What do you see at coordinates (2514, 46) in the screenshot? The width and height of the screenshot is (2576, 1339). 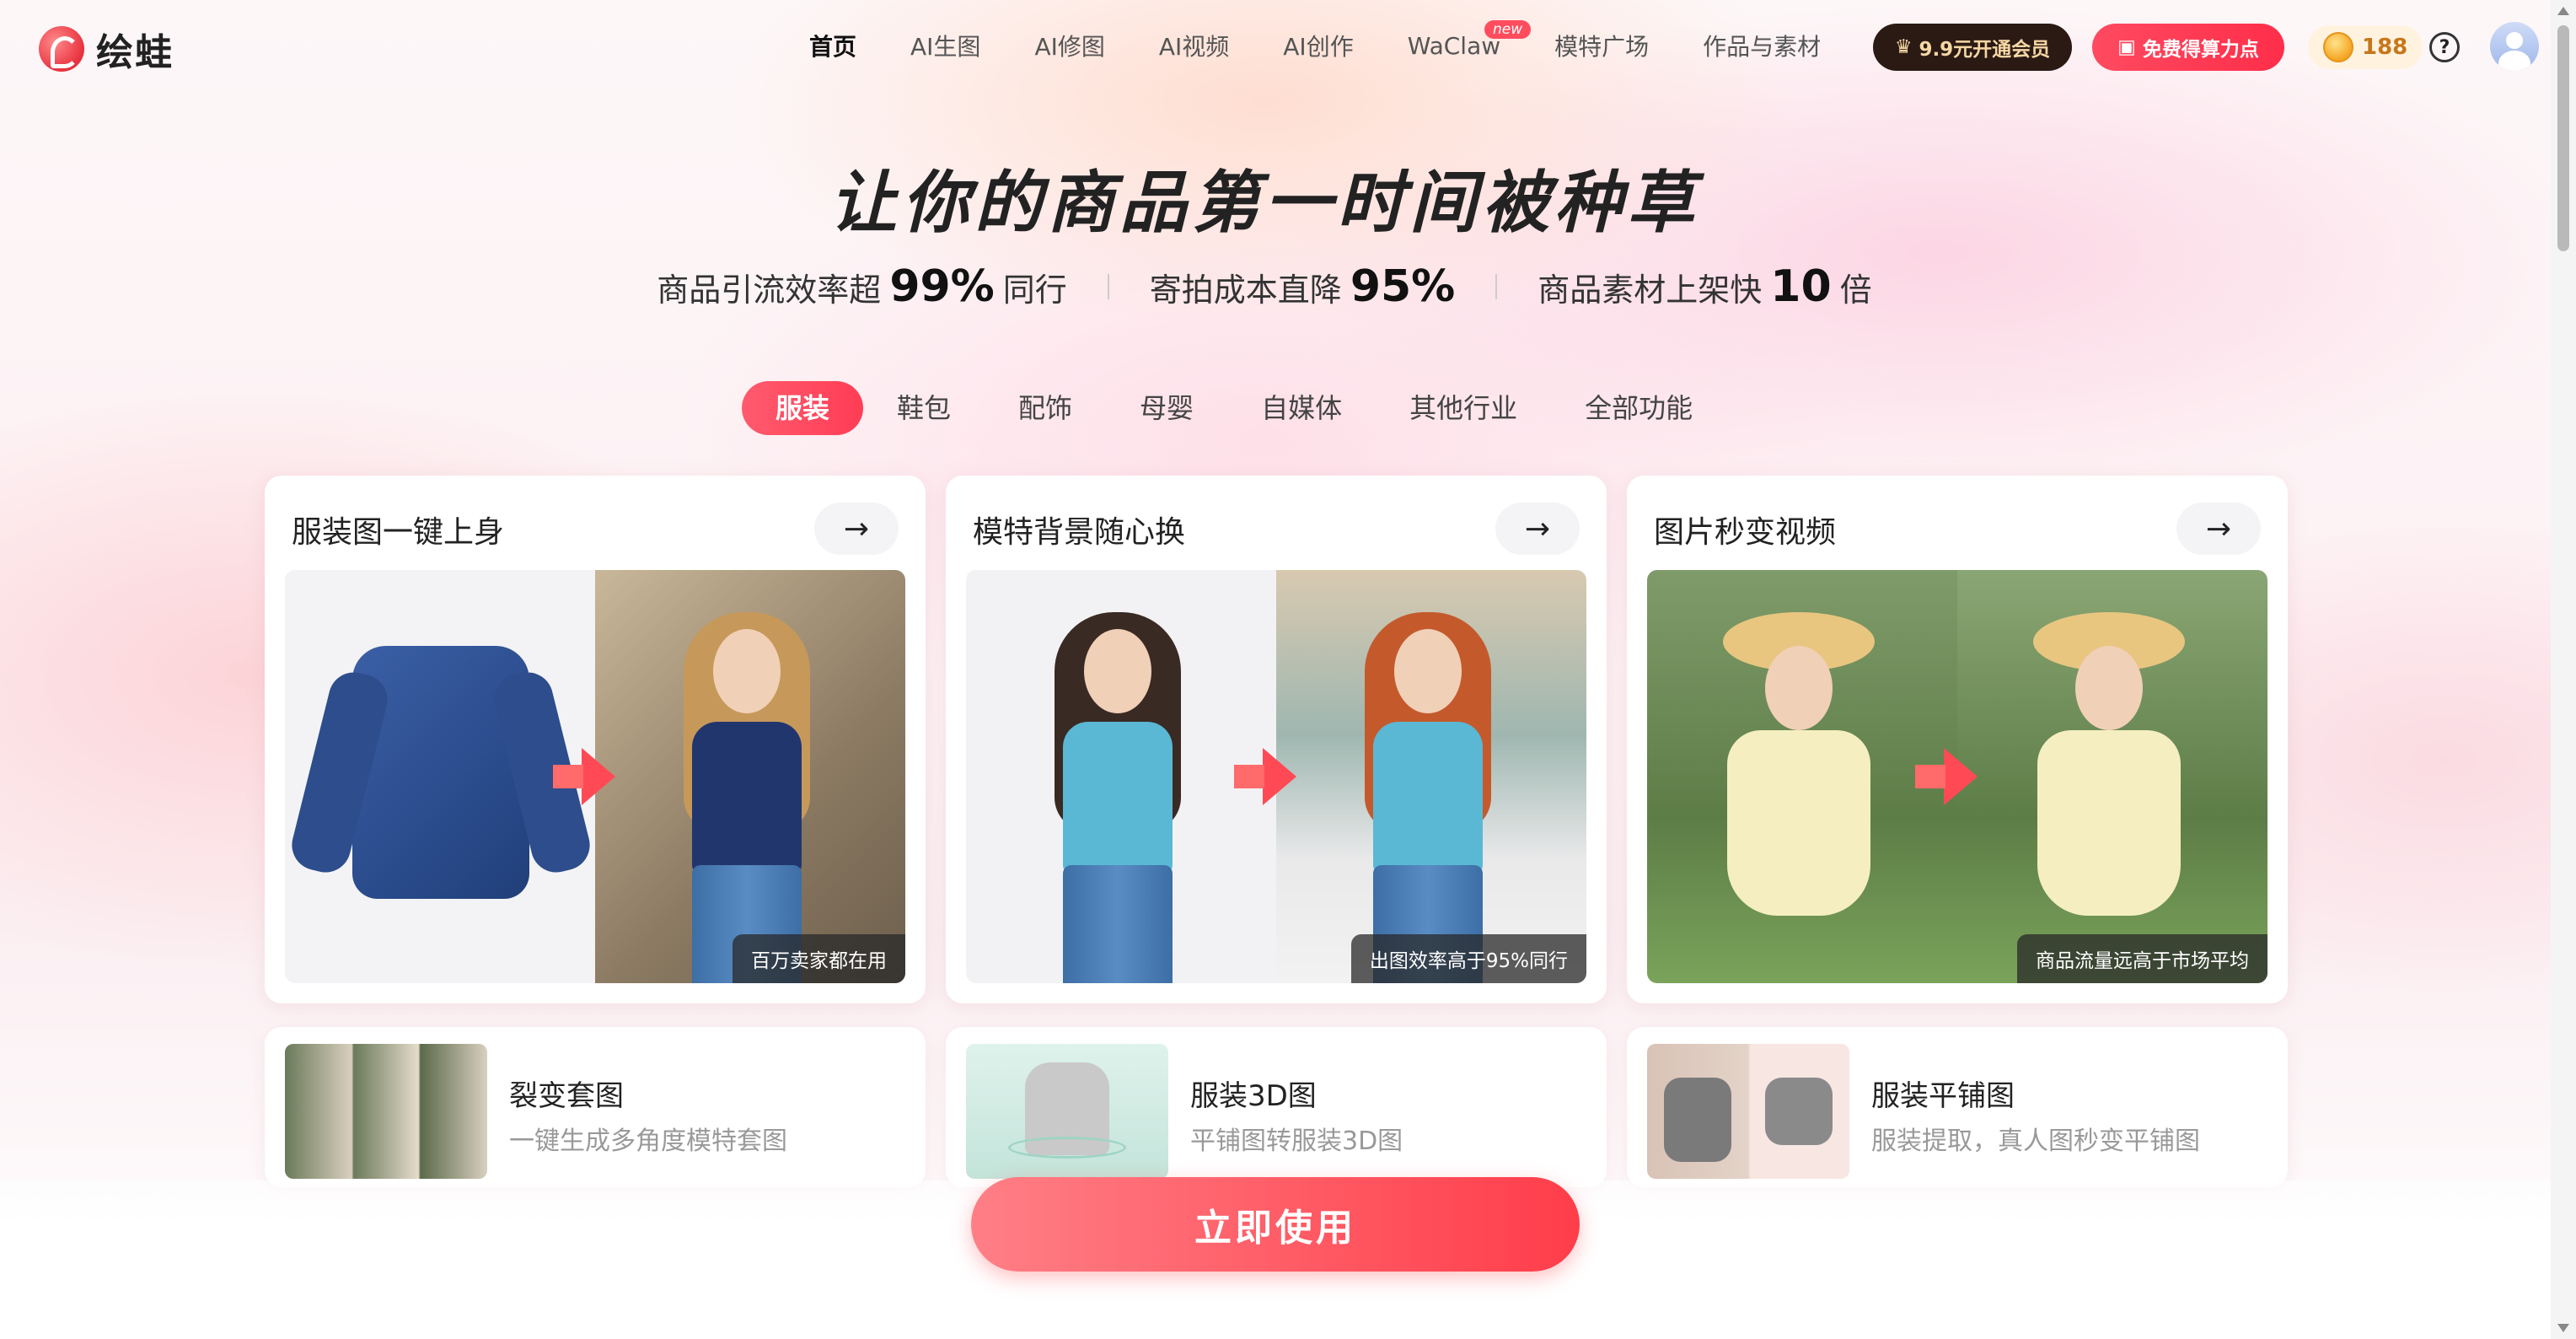 I see `user-avatar` at bounding box center [2514, 46].